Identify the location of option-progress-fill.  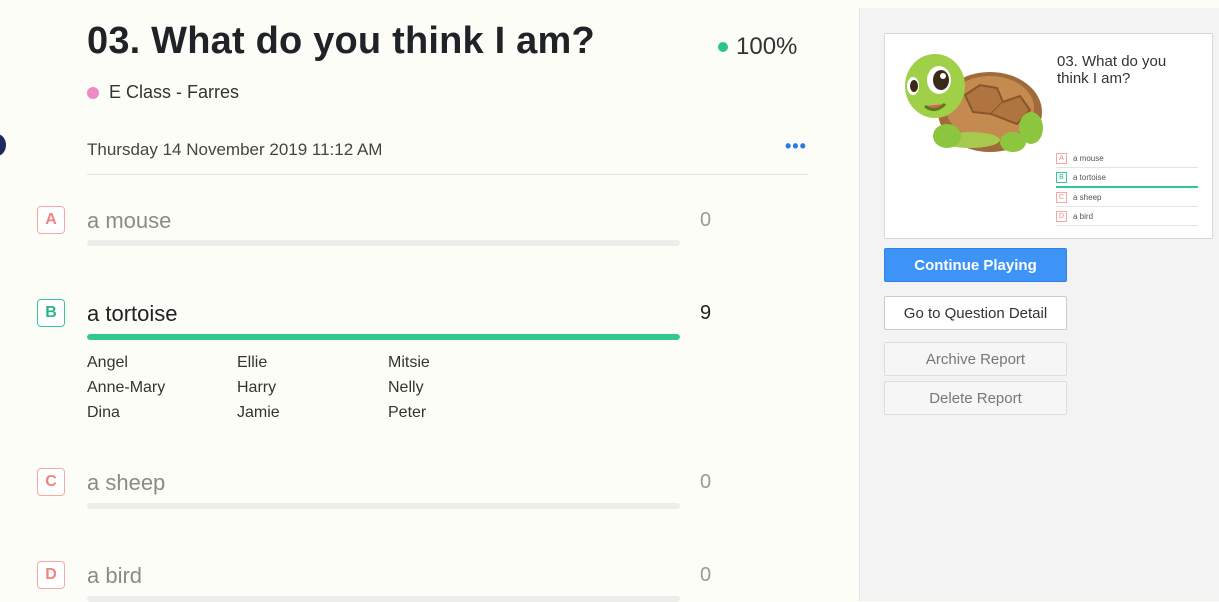
(383, 337).